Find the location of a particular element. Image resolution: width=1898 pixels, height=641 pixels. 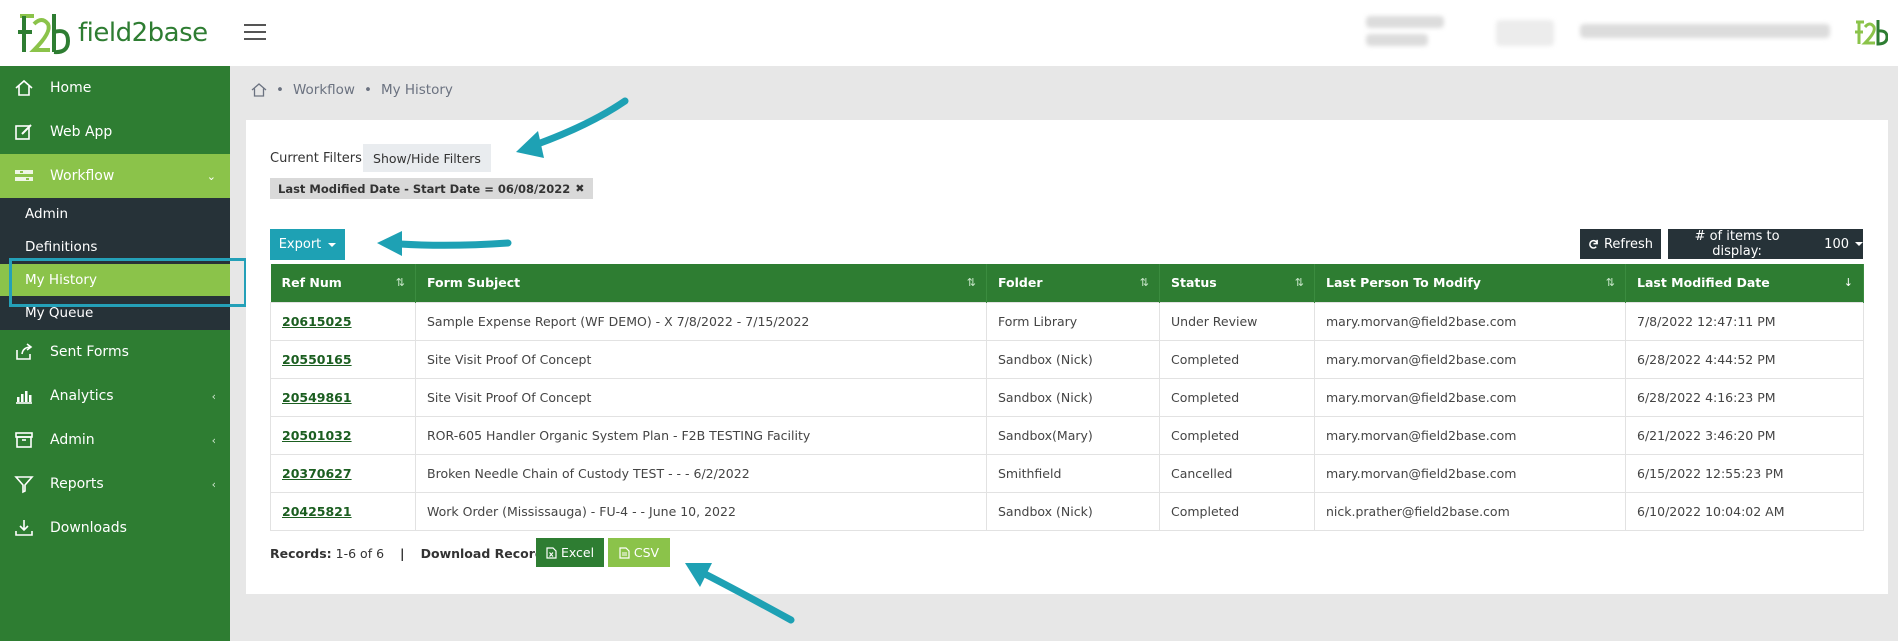

sidebar-item-workflow: Workflow ⌄ is located at coordinates (115, 176).